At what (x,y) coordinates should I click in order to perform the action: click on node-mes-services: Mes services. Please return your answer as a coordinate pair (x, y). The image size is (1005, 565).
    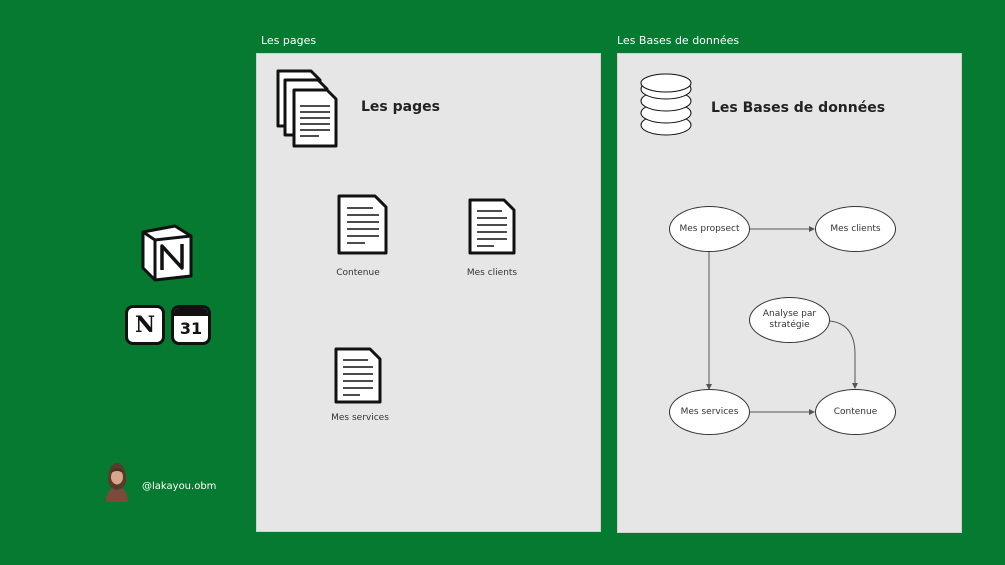
    Looking at the image, I should click on (709, 412).